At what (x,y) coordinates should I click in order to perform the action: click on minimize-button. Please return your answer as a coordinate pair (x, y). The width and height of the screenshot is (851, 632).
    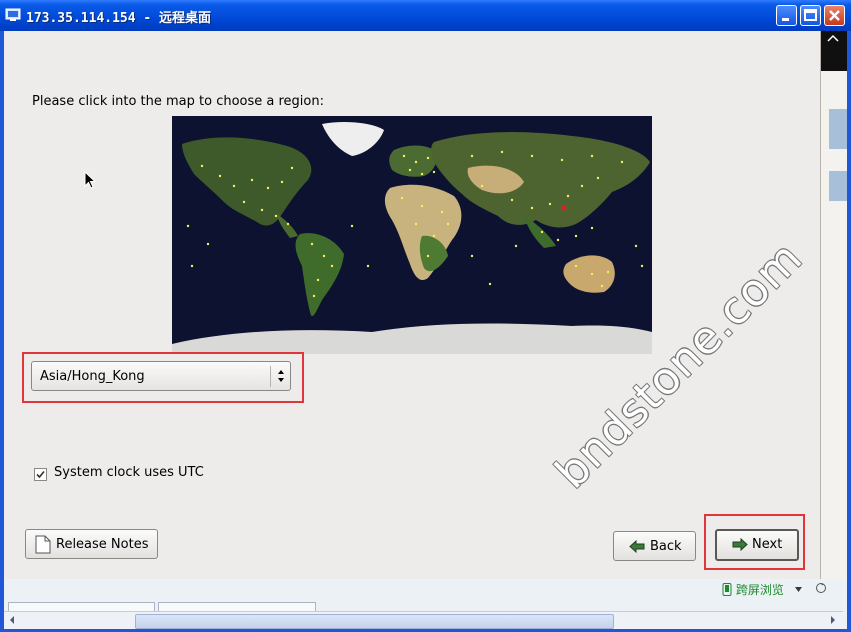
    Looking at the image, I should click on (786, 15).